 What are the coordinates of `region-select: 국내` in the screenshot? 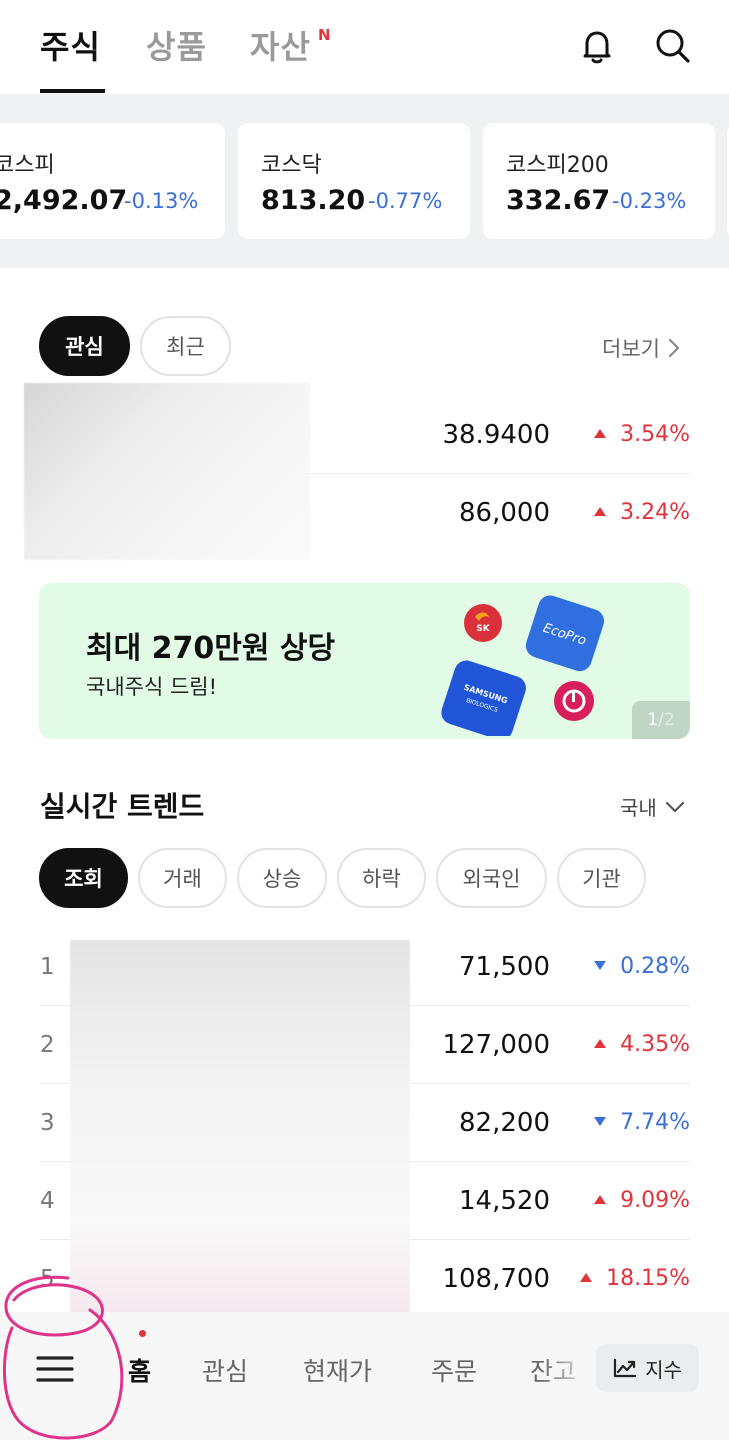 It's located at (652, 806).